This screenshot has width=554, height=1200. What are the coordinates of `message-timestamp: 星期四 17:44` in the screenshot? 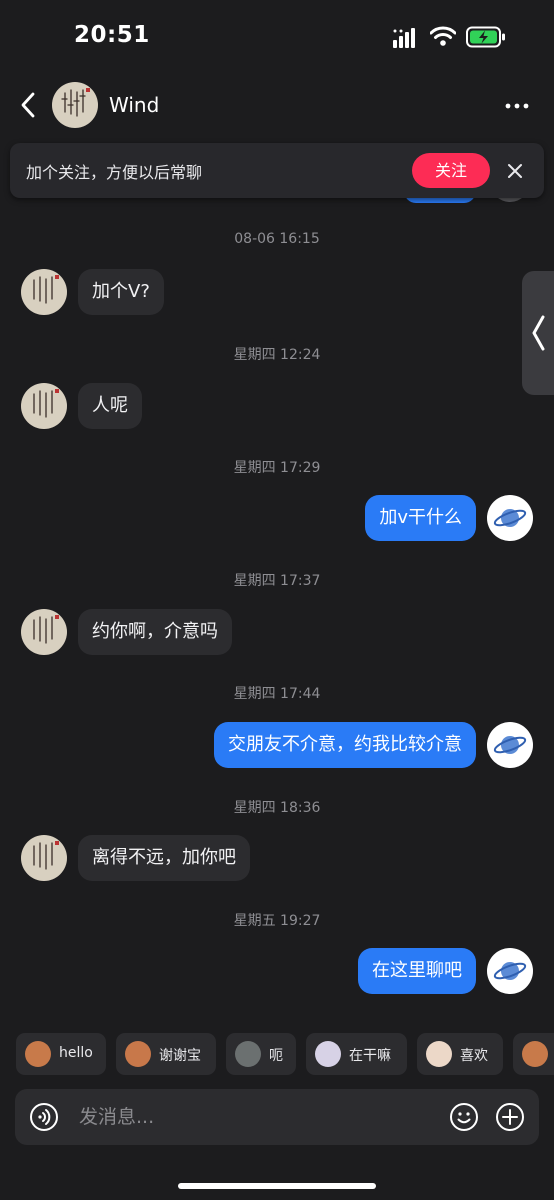 It's located at (277, 694).